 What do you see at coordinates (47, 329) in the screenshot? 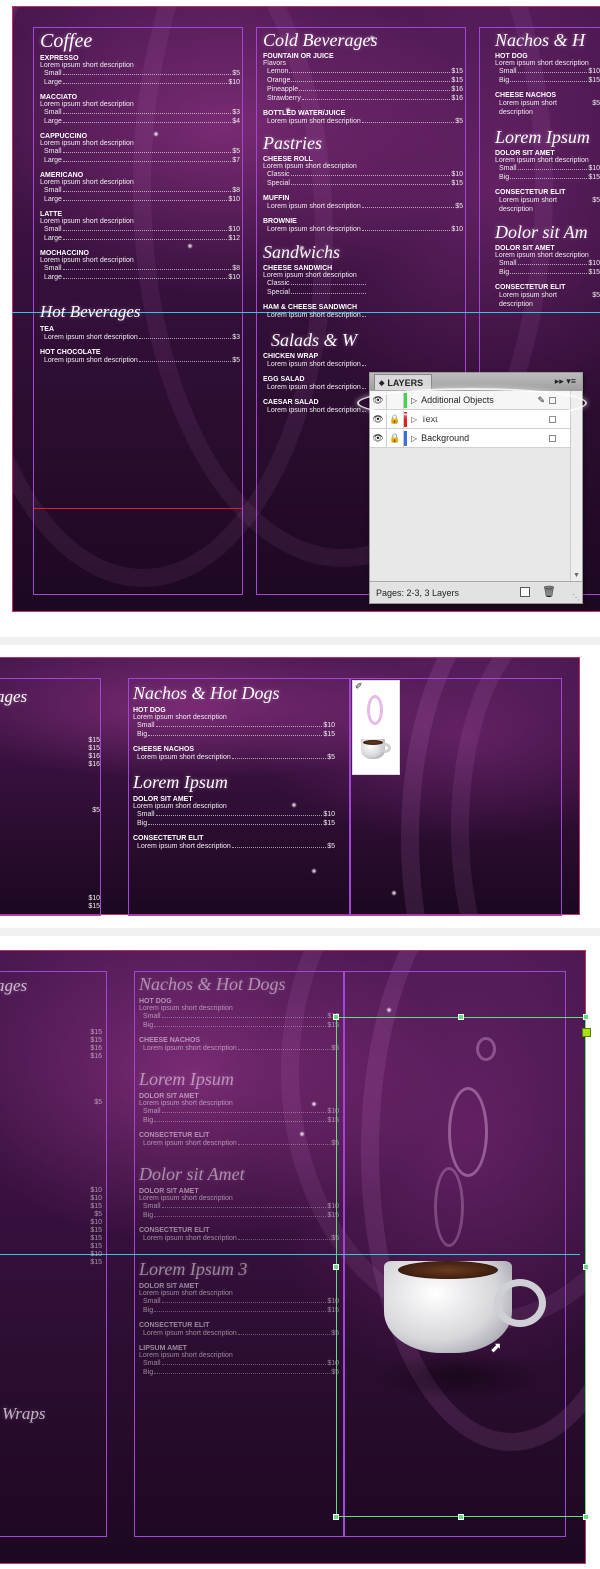
I see `item-name: TEA` at bounding box center [47, 329].